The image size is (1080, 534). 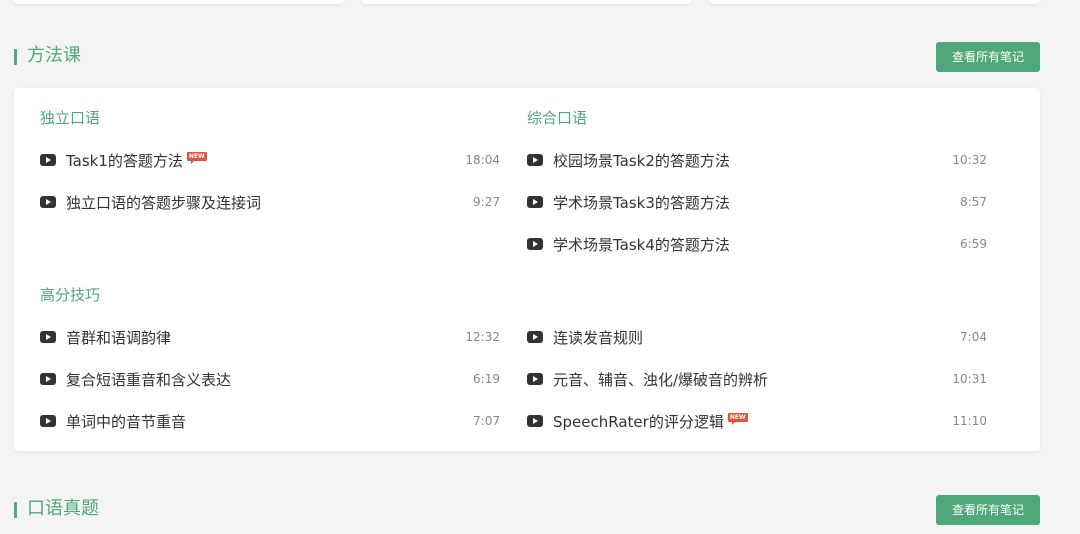 I want to click on lesson-title: 复合短语重音和含义表达, so click(x=149, y=379).